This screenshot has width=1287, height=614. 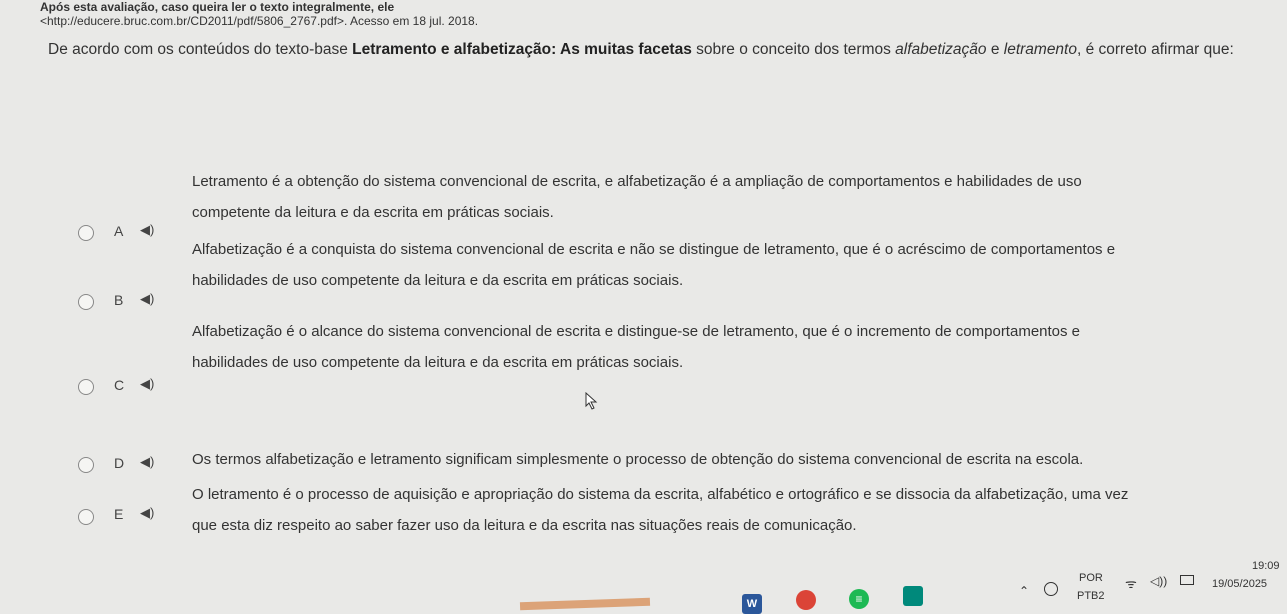 What do you see at coordinates (1051, 589) in the screenshot?
I see `tray-circle-icon` at bounding box center [1051, 589].